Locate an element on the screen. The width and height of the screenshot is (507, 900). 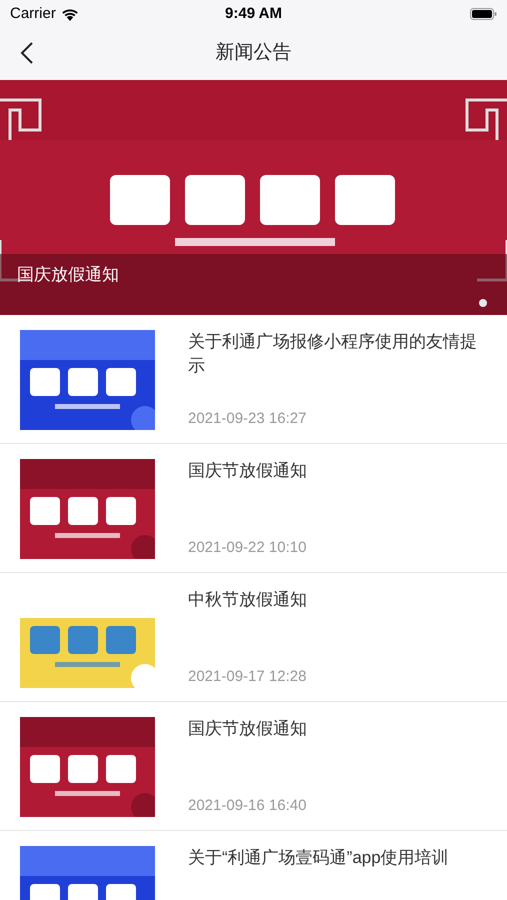
wifi-icon is located at coordinates (69, 14).